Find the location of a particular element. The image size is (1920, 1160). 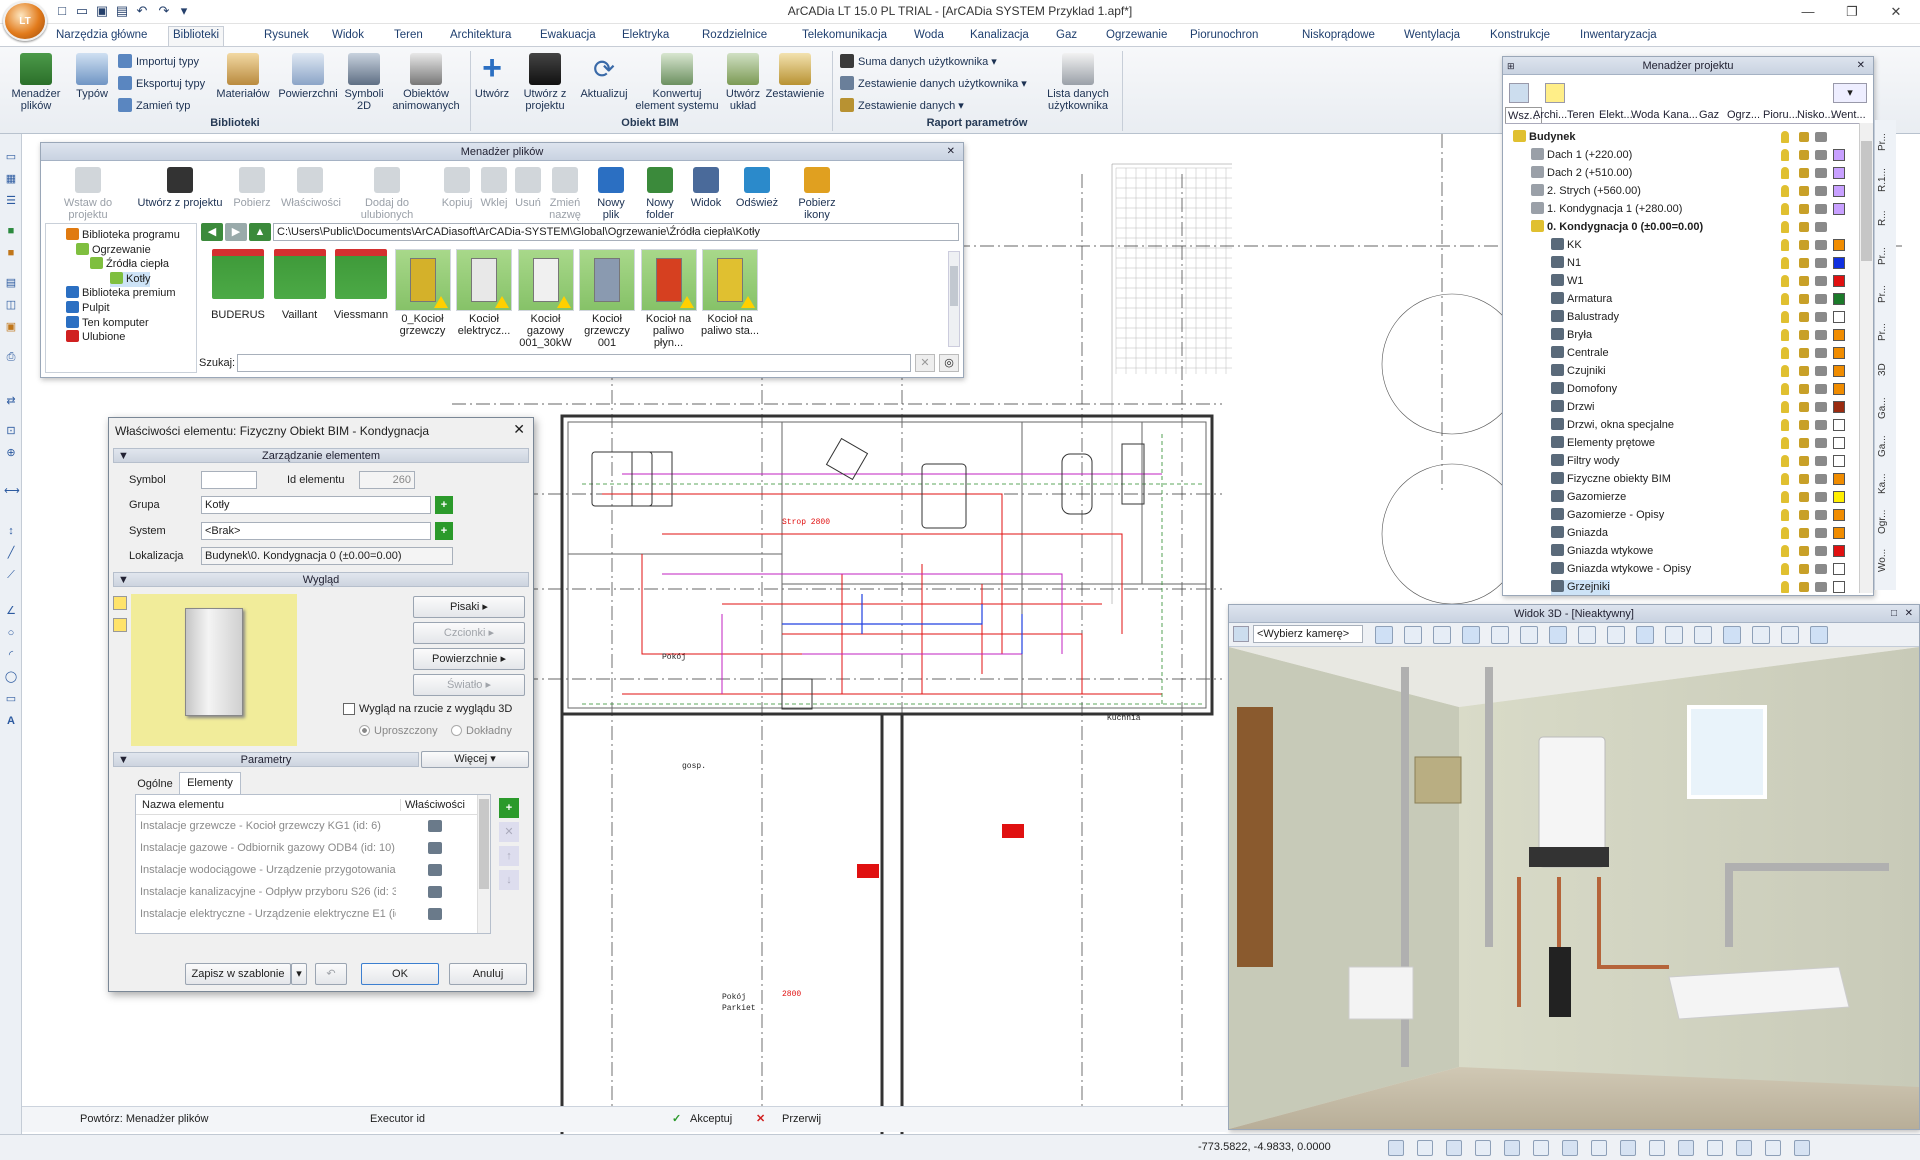

export-types-button: Eksportuj typy is located at coordinates (161, 84).